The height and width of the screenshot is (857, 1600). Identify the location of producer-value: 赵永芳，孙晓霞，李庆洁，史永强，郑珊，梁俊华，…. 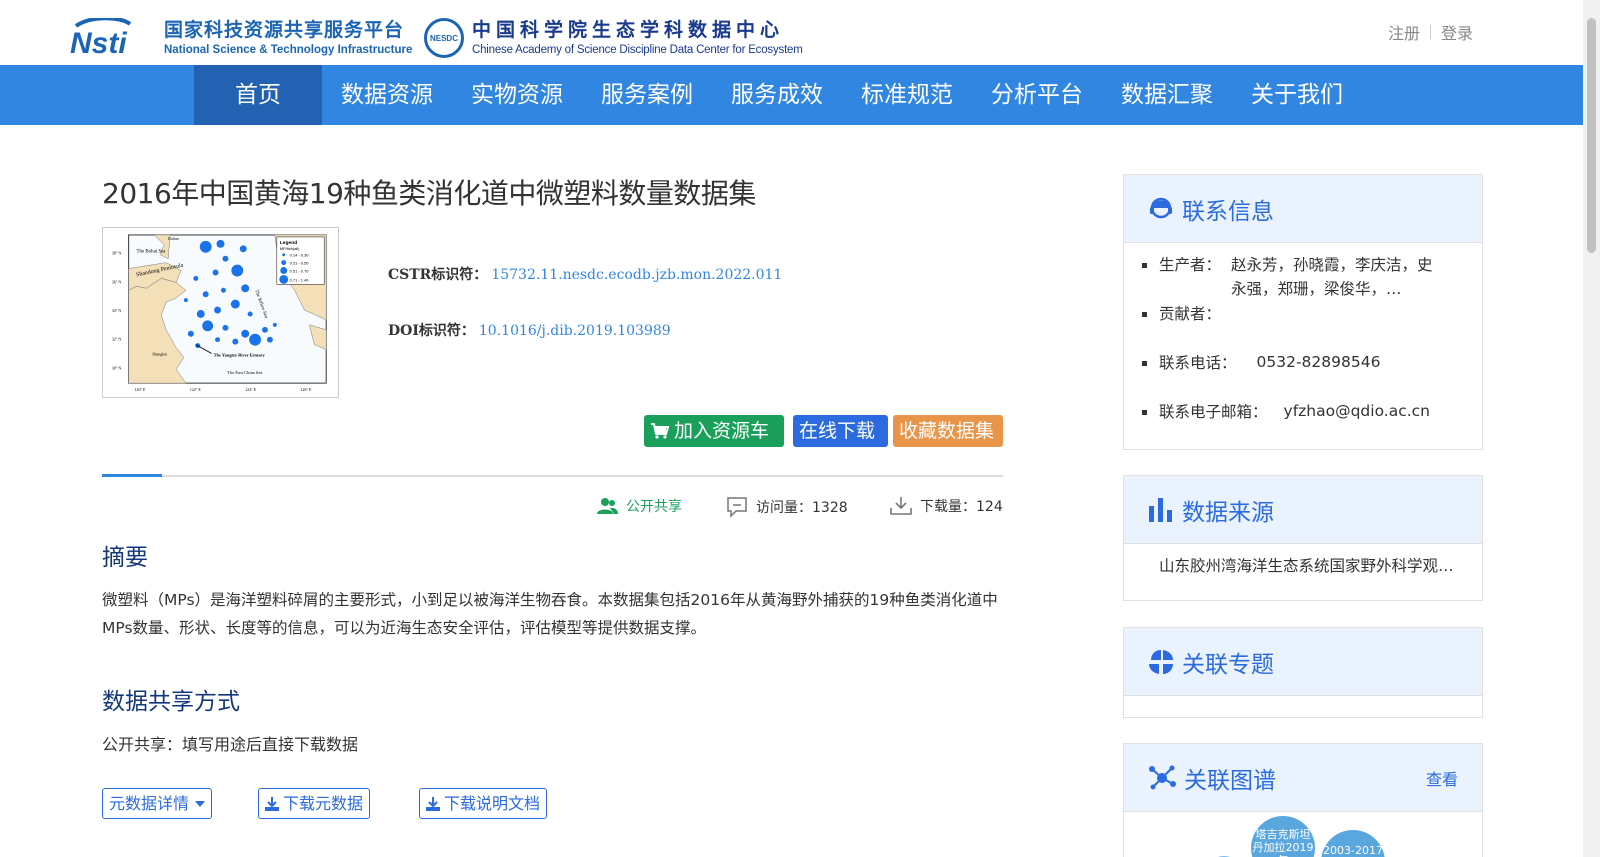
(1332, 277).